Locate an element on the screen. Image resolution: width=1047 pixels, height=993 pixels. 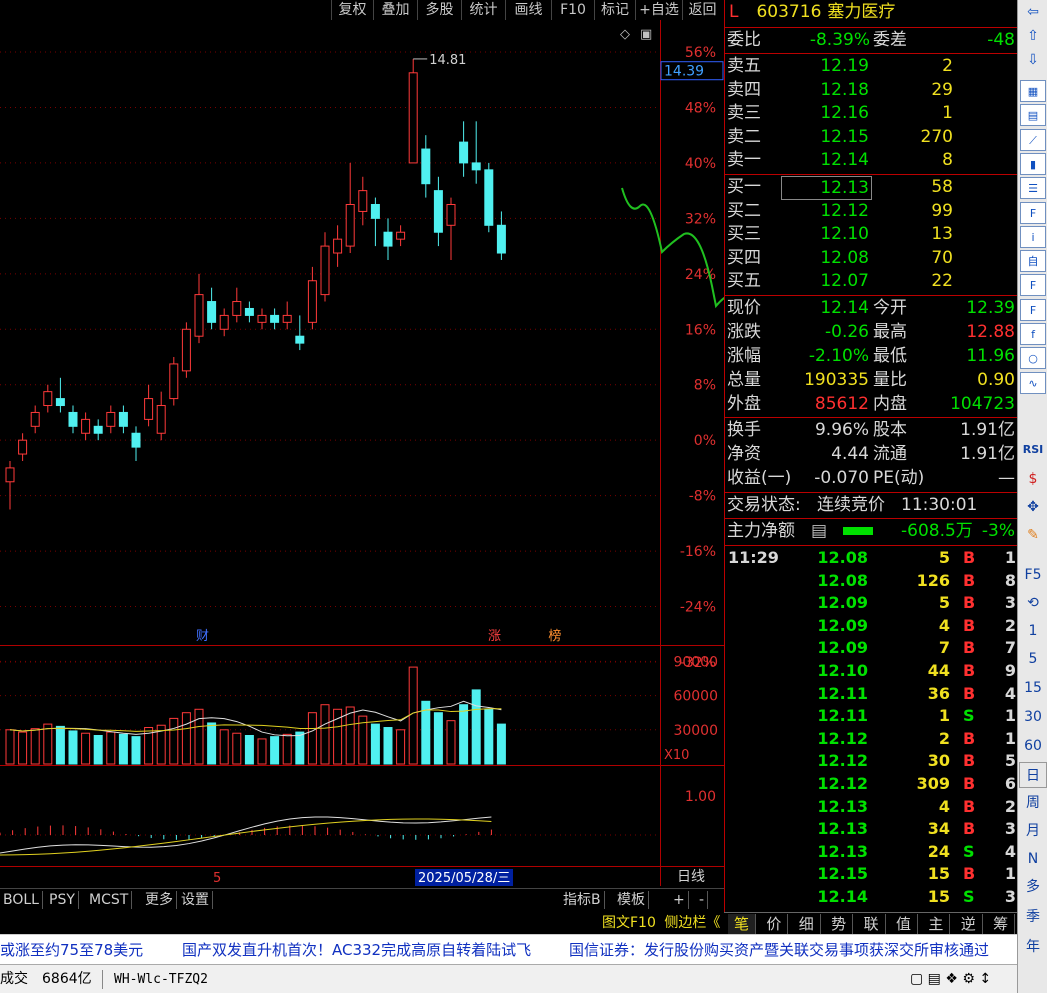
event-marker: 涨 is located at coordinates (494, 636).